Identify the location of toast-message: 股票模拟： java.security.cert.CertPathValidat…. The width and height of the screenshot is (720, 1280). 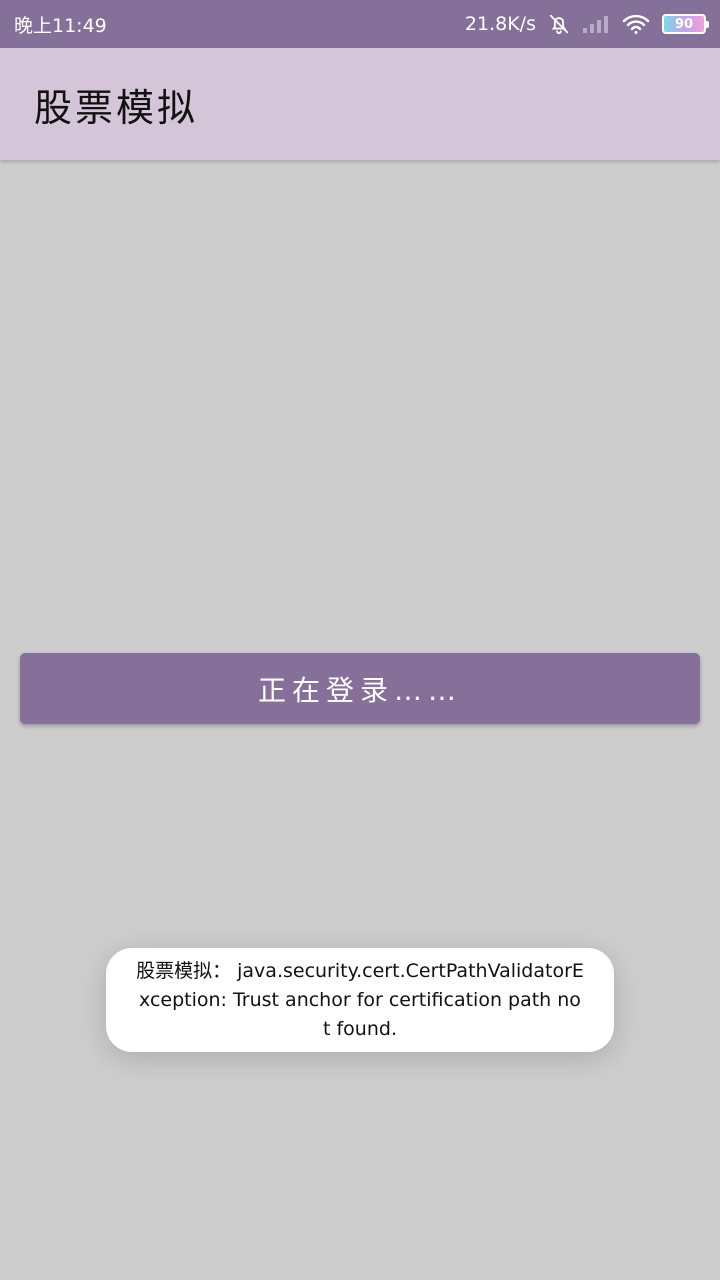
(360, 999).